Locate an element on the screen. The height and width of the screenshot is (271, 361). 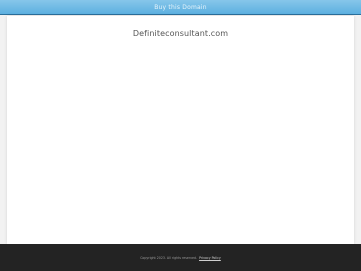
buy-domain-link: Buy this Domain is located at coordinates (180, 7).